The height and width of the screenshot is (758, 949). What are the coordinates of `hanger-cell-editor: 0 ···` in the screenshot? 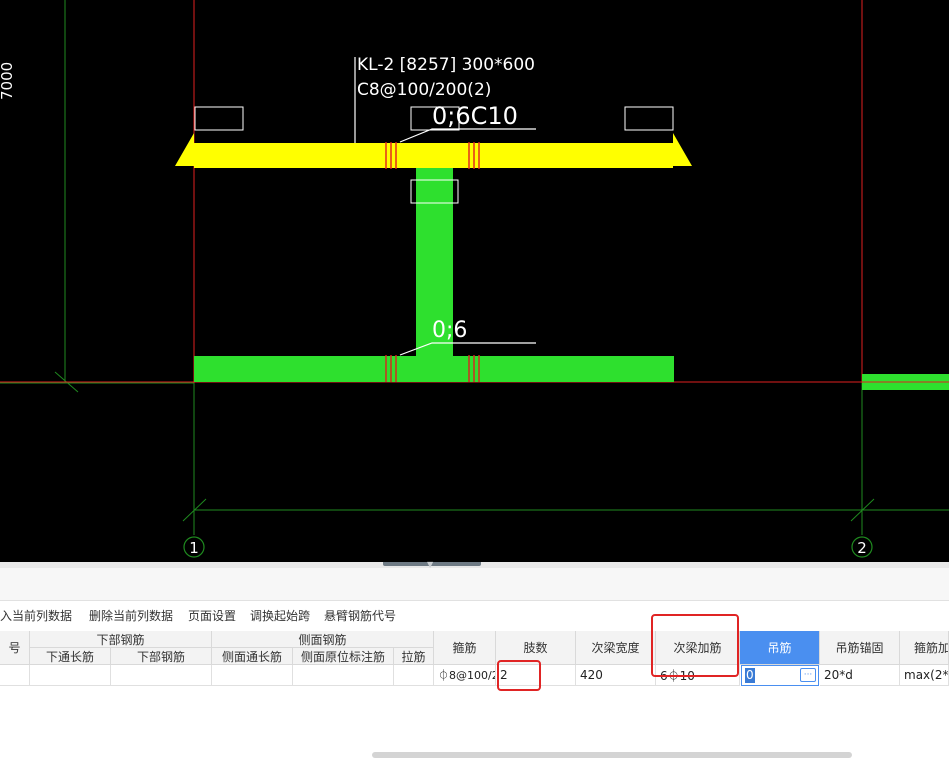 It's located at (780, 675).